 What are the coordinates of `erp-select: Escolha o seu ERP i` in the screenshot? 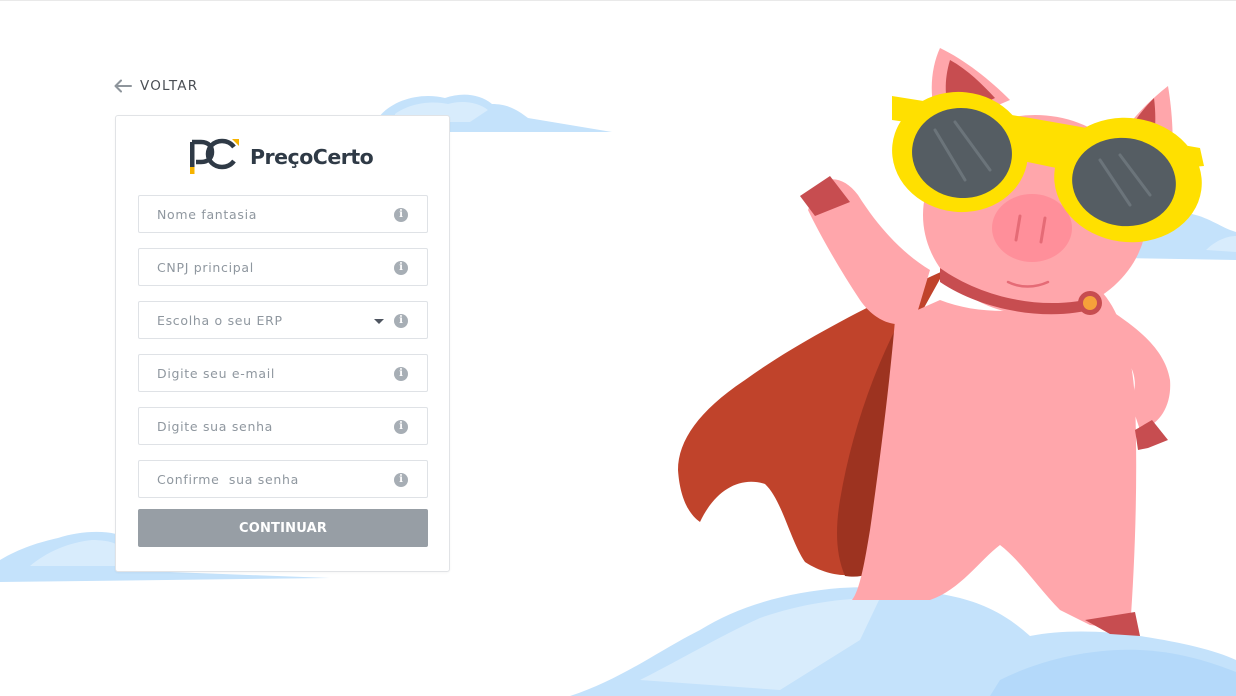 It's located at (283, 320).